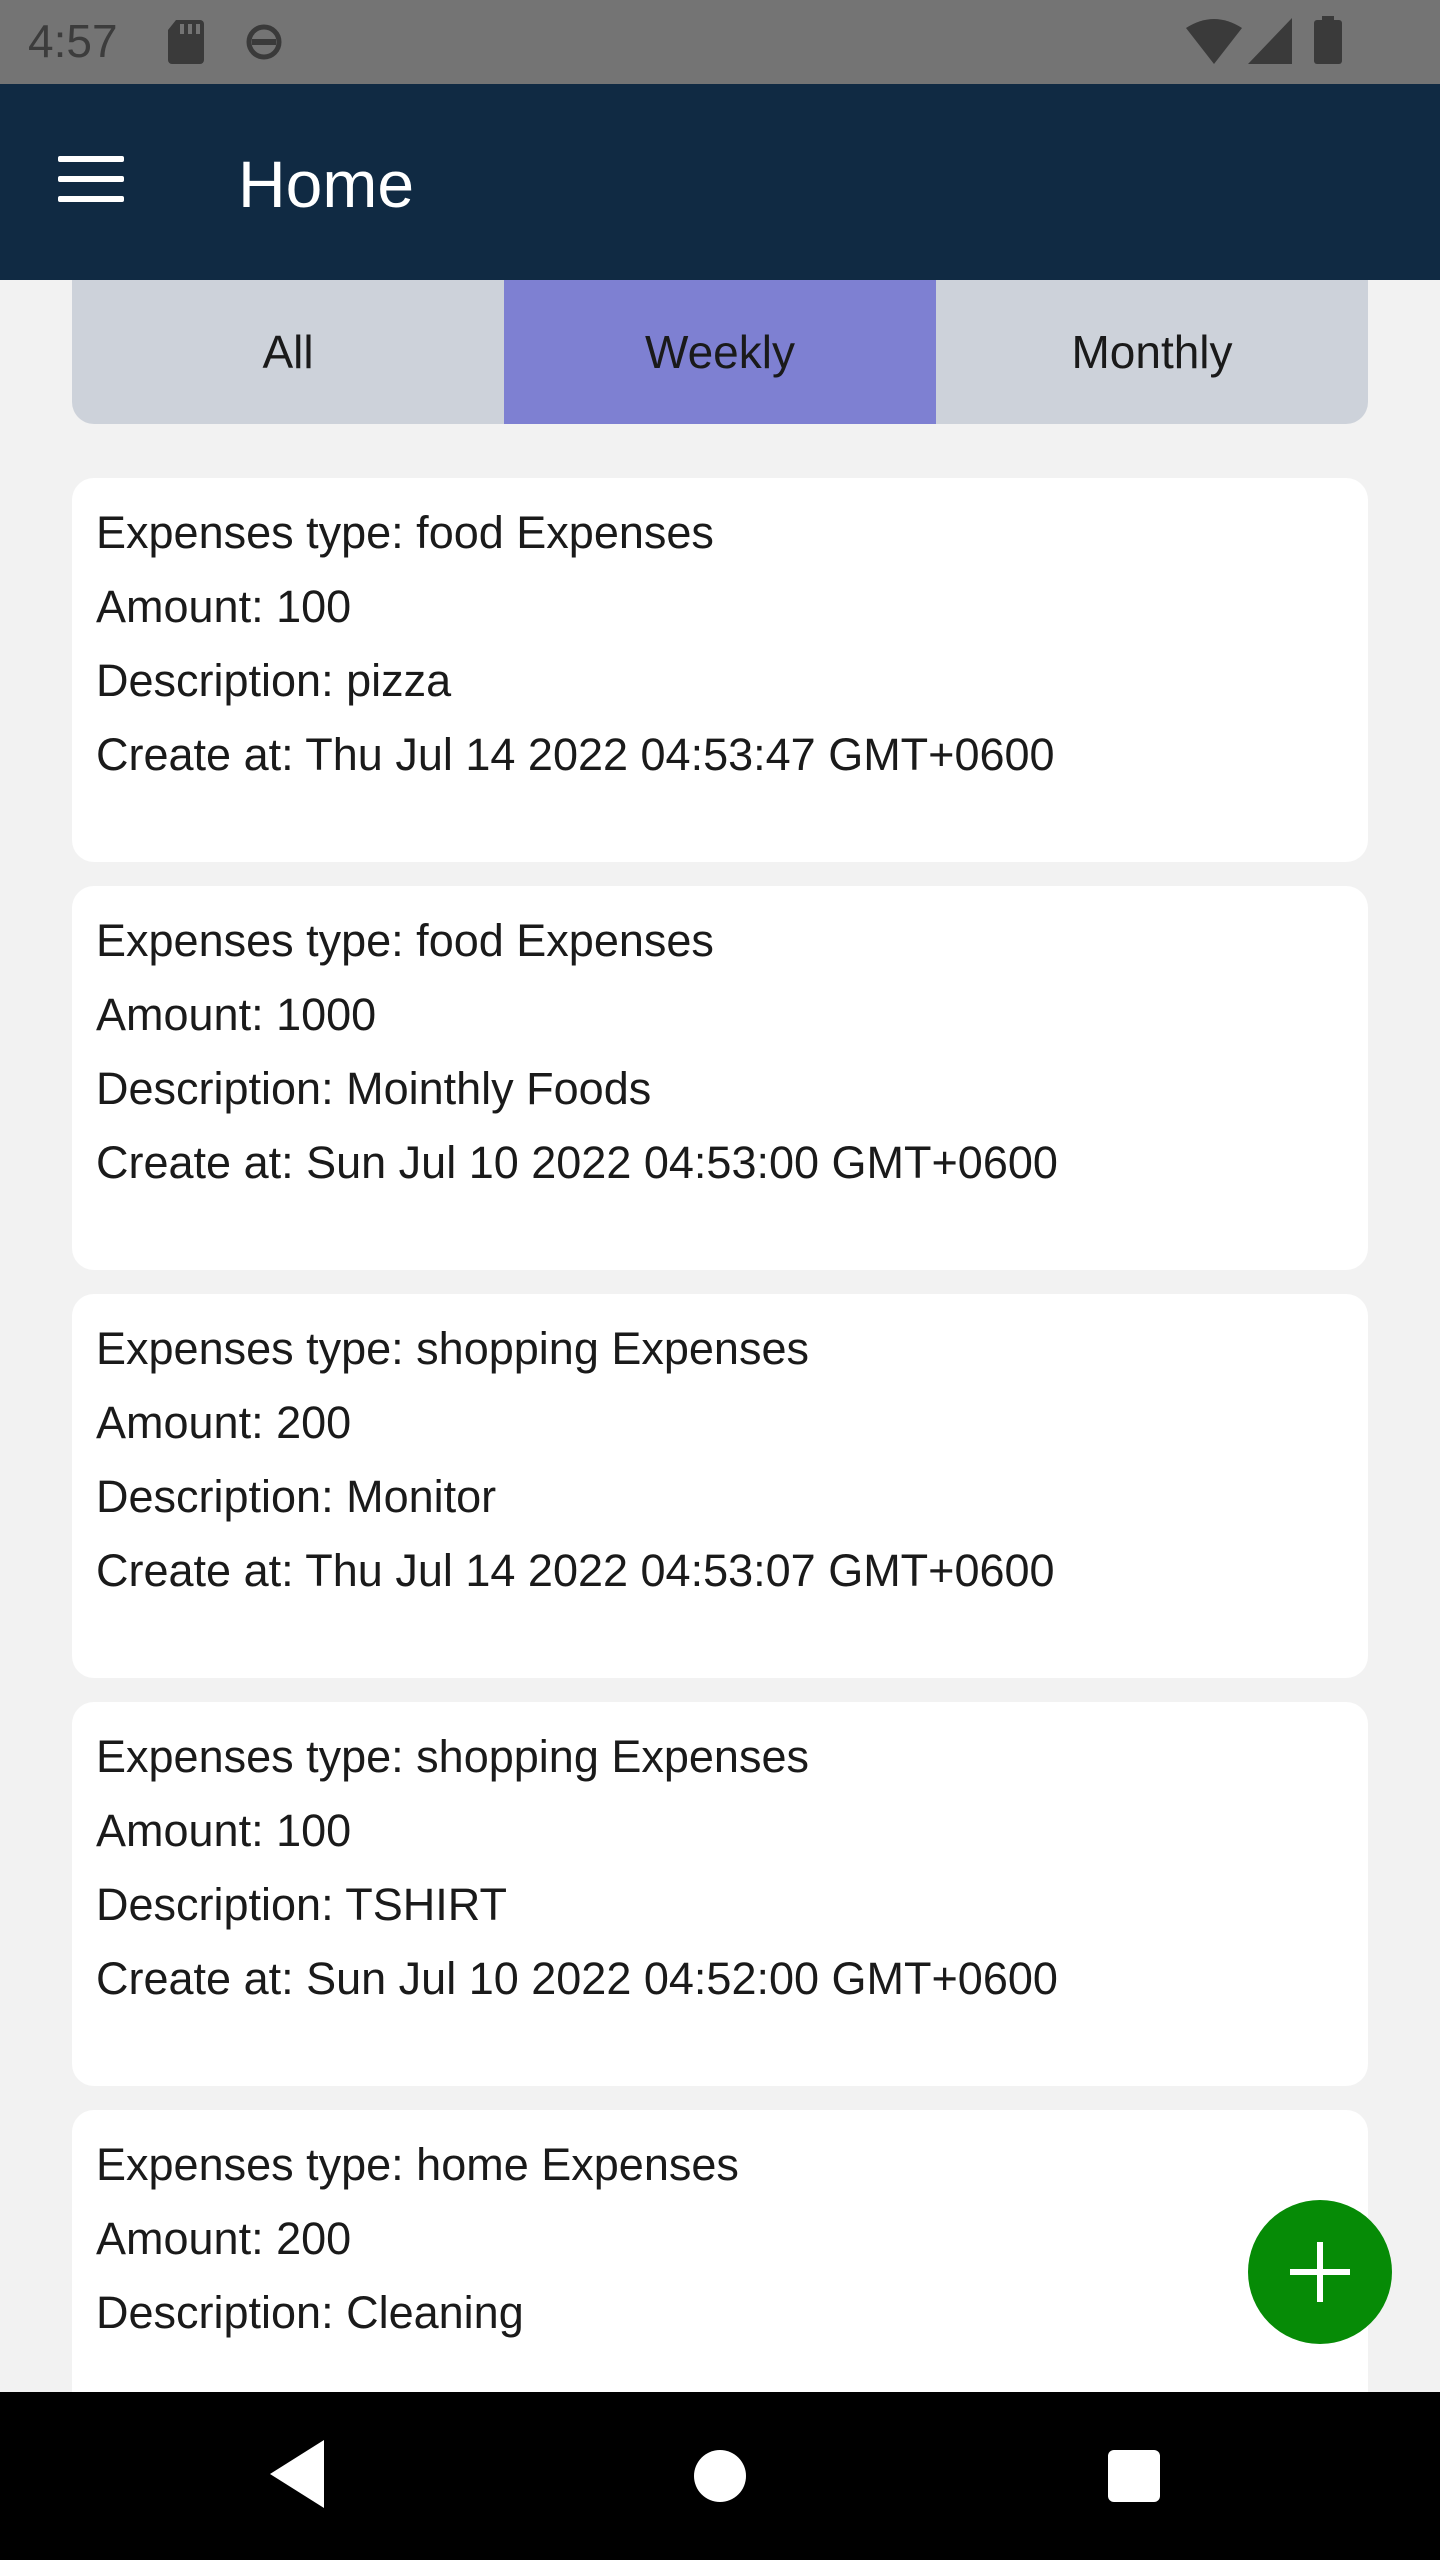 The width and height of the screenshot is (1440, 2560). I want to click on battery-icon, so click(1328, 40).